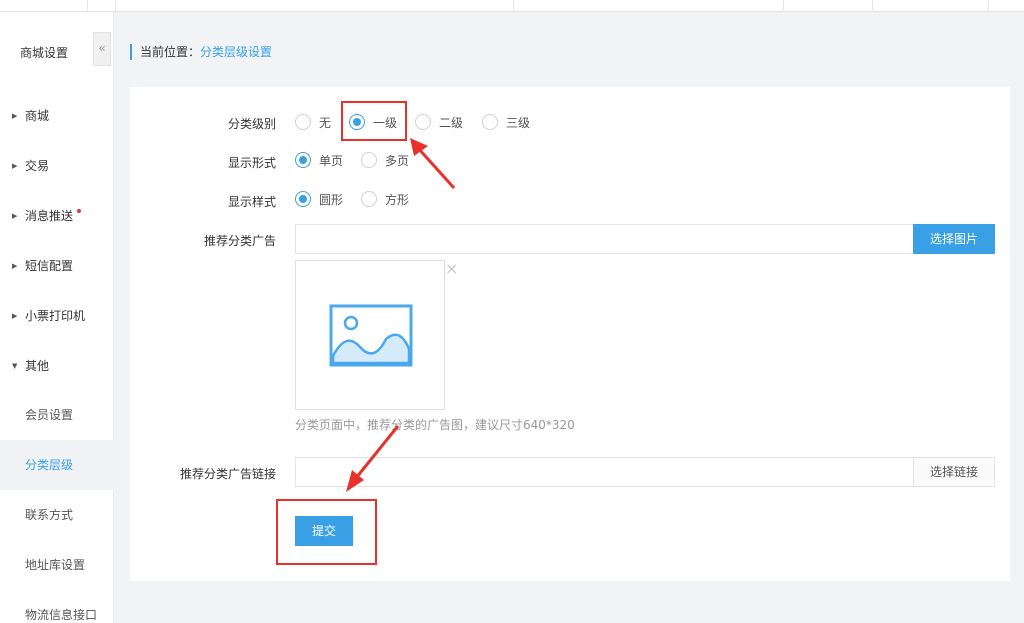 The height and width of the screenshot is (623, 1024). Describe the element at coordinates (331, 161) in the screenshot. I see `radio-label: 单页` at that location.